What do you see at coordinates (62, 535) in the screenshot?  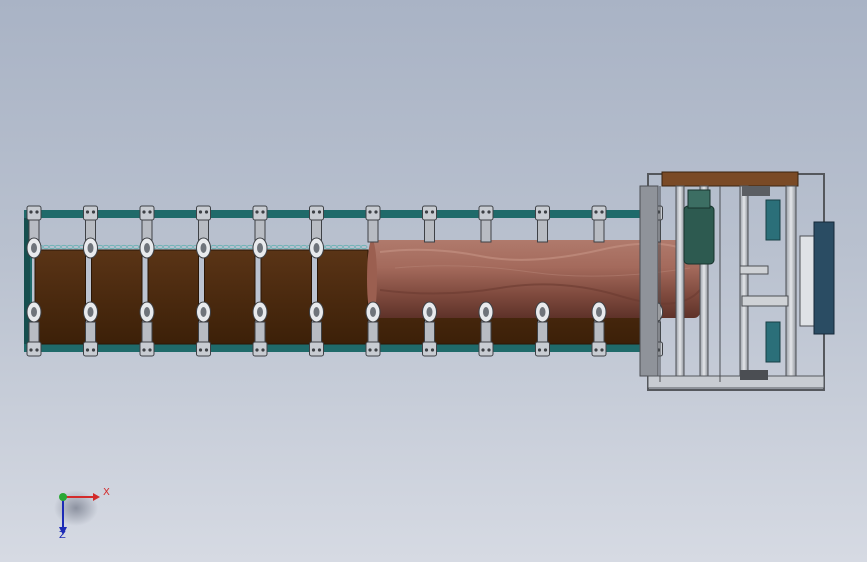 I see `z-axis-label: Z` at bounding box center [62, 535].